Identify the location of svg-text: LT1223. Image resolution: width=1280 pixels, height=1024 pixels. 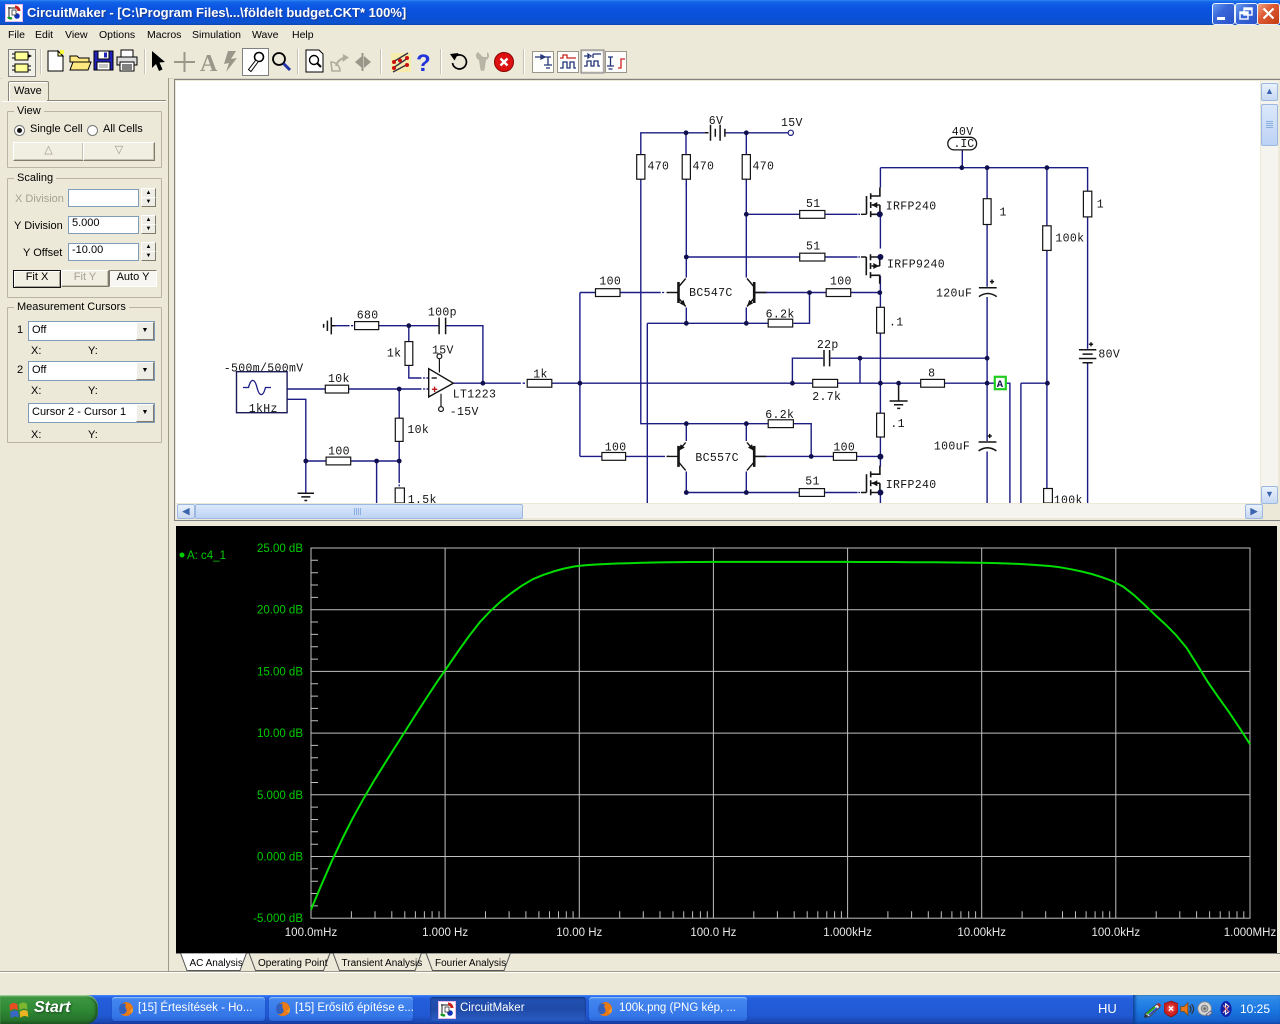
(475, 394).